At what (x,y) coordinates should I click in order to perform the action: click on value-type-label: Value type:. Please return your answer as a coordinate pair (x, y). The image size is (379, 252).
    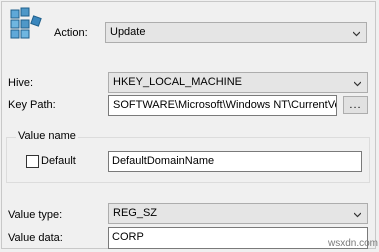
    Looking at the image, I should click on (35, 215).